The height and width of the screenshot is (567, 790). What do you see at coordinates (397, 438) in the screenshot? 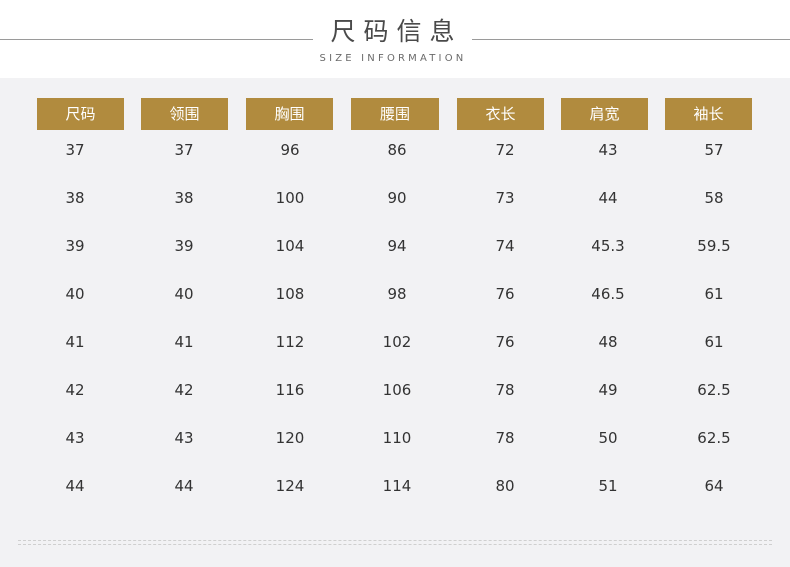
I see `table-cell: 110` at bounding box center [397, 438].